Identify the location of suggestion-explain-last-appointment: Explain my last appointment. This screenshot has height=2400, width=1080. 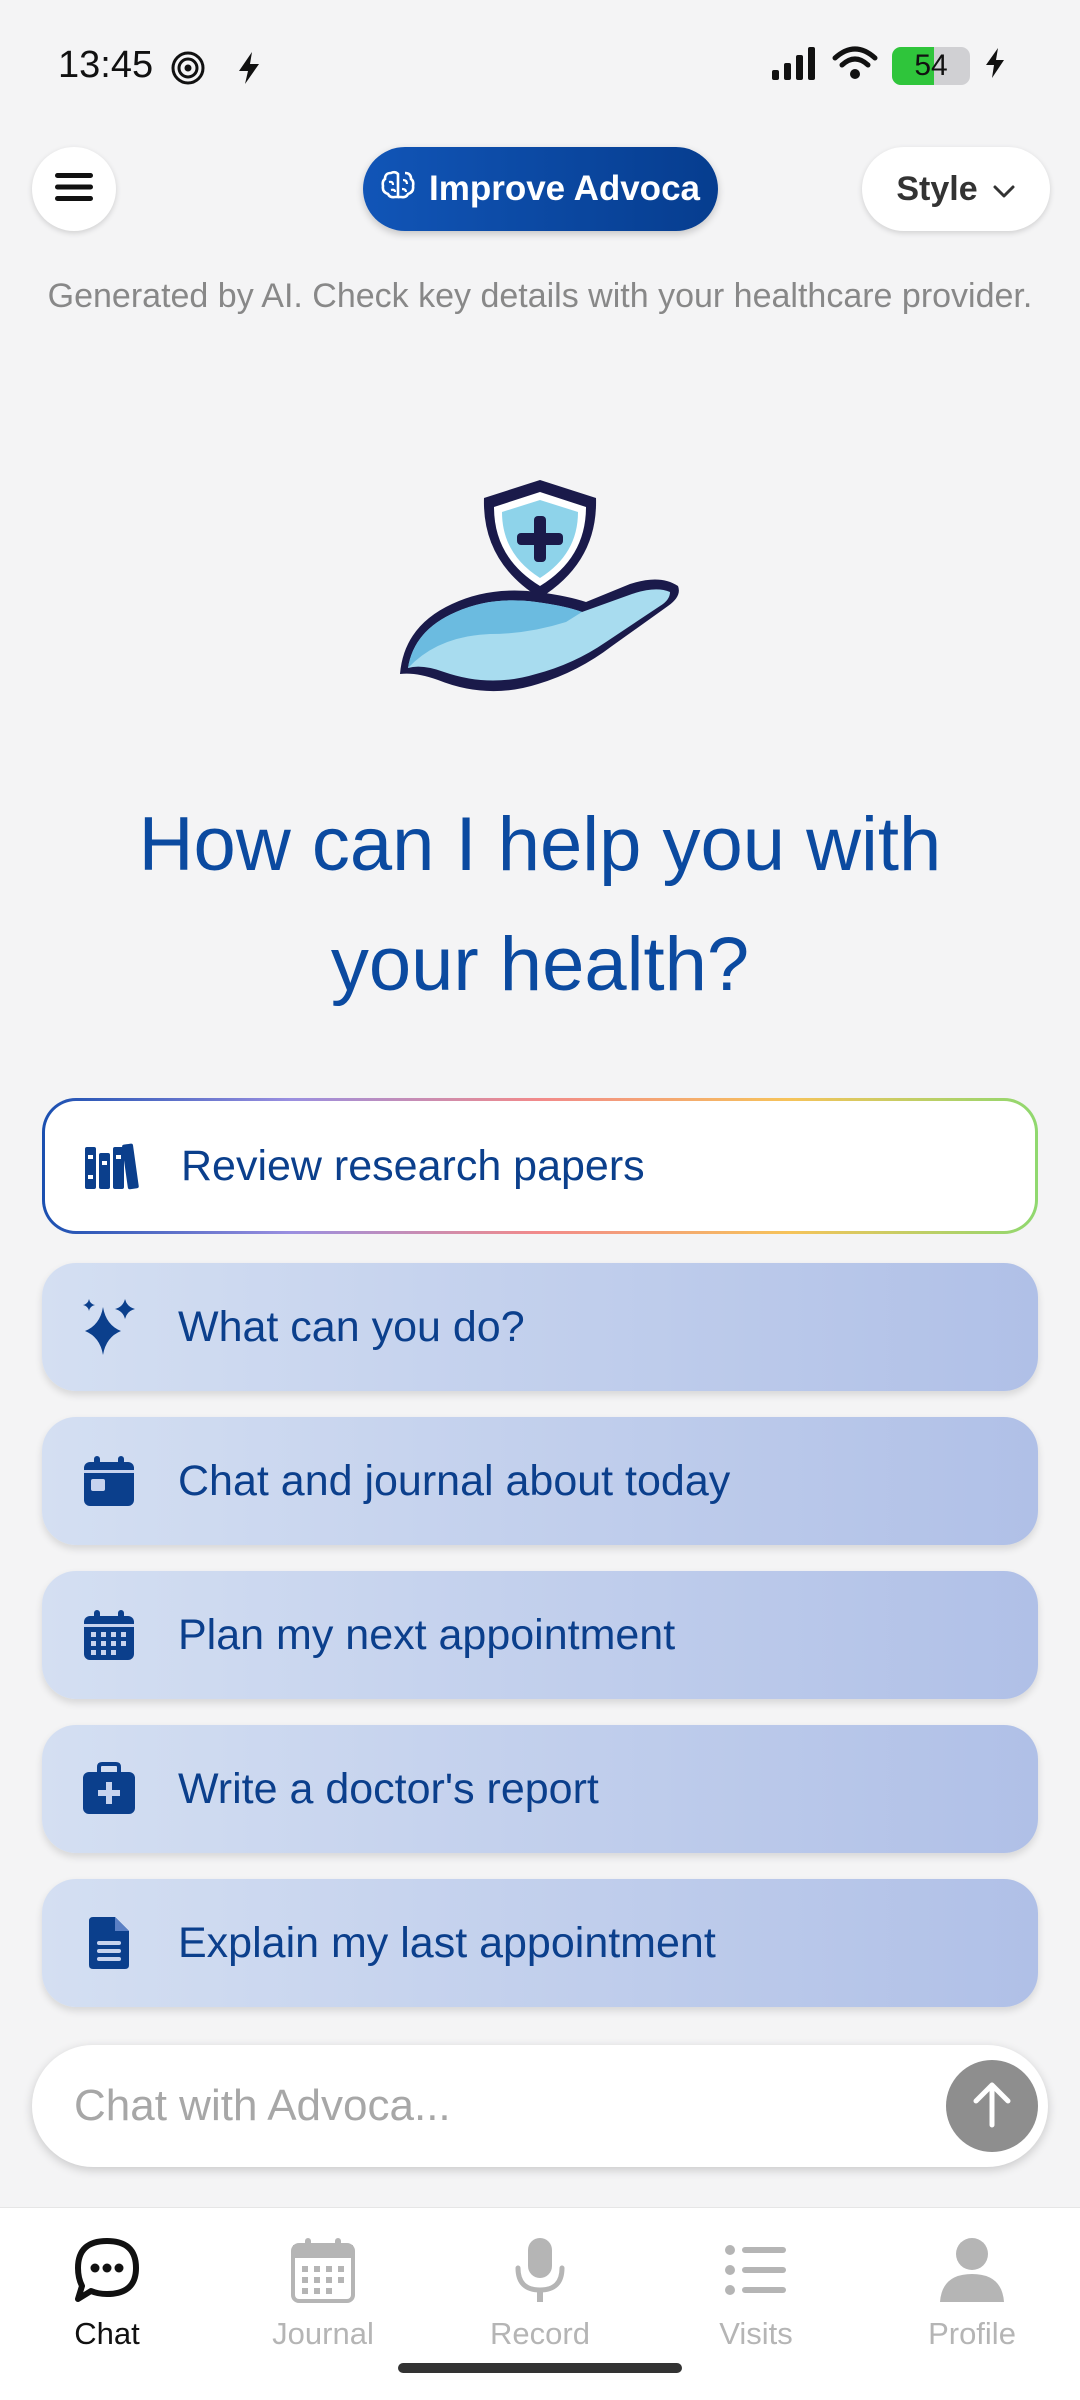
(540, 1943).